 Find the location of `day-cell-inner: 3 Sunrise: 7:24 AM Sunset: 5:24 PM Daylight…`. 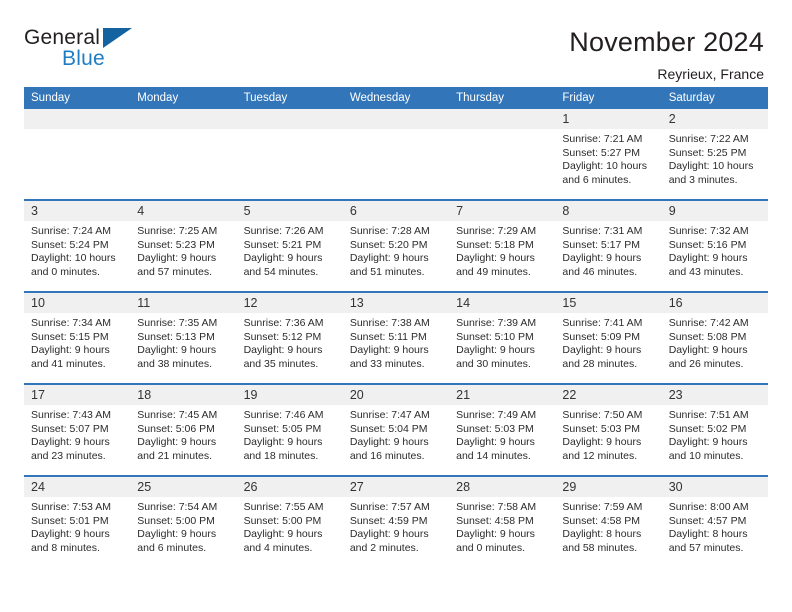

day-cell-inner: 3 Sunrise: 7:24 AM Sunset: 5:24 PM Daylight… is located at coordinates (77, 246).